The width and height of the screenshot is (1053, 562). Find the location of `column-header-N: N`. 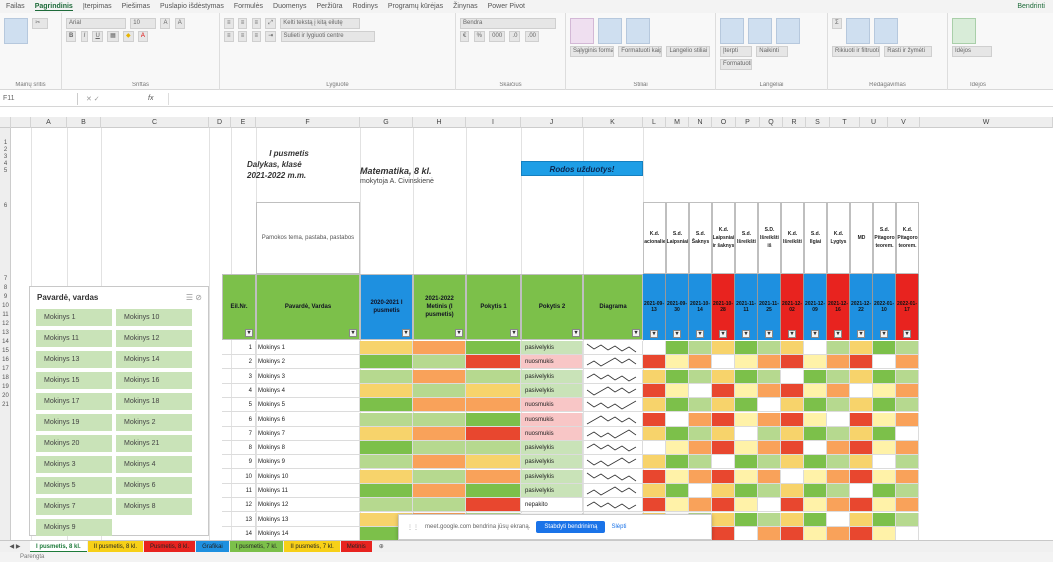

column-header-N: N is located at coordinates (700, 122).